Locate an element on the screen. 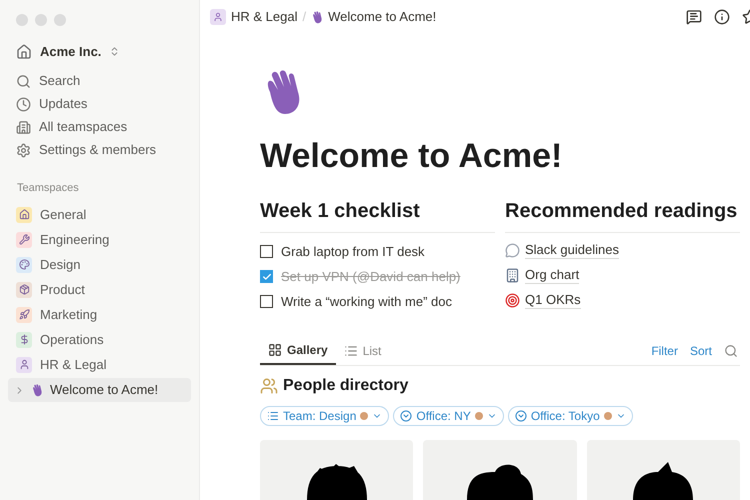 Image resolution: width=750 pixels, height=500 pixels. view-action-link: Filter is located at coordinates (664, 351).